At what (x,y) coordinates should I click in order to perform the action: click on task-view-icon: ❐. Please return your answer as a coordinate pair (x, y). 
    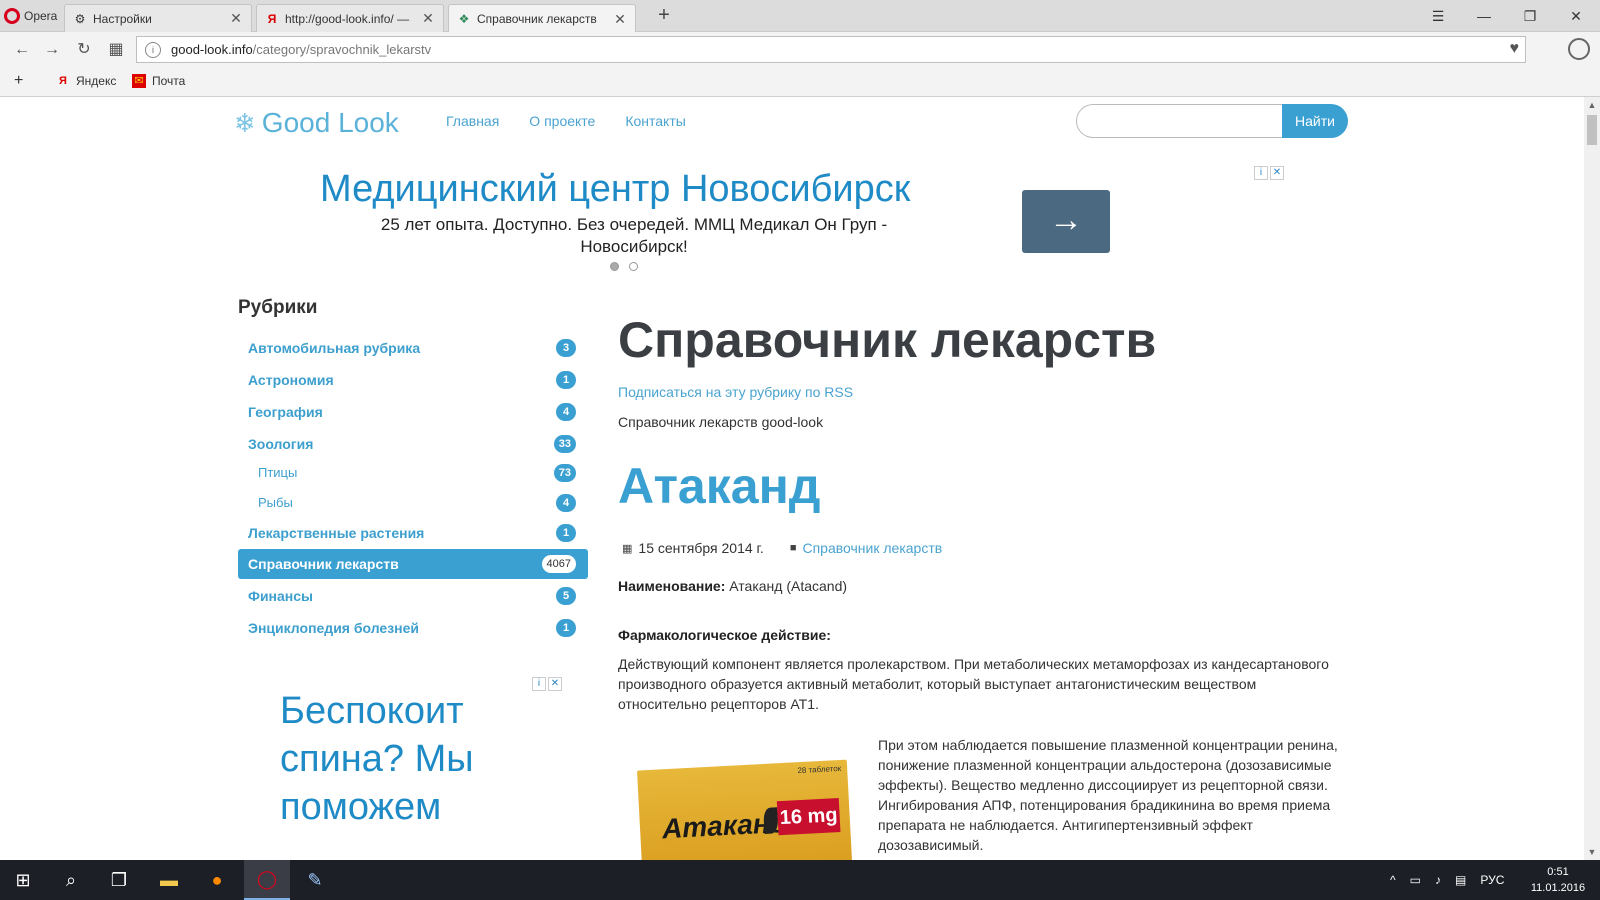
    Looking at the image, I should click on (119, 880).